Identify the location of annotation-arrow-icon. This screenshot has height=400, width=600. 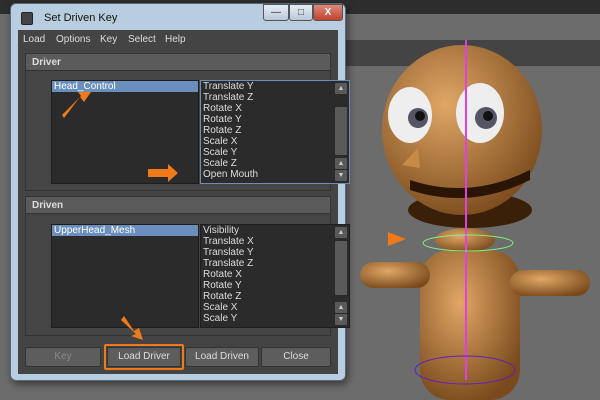
(397, 239).